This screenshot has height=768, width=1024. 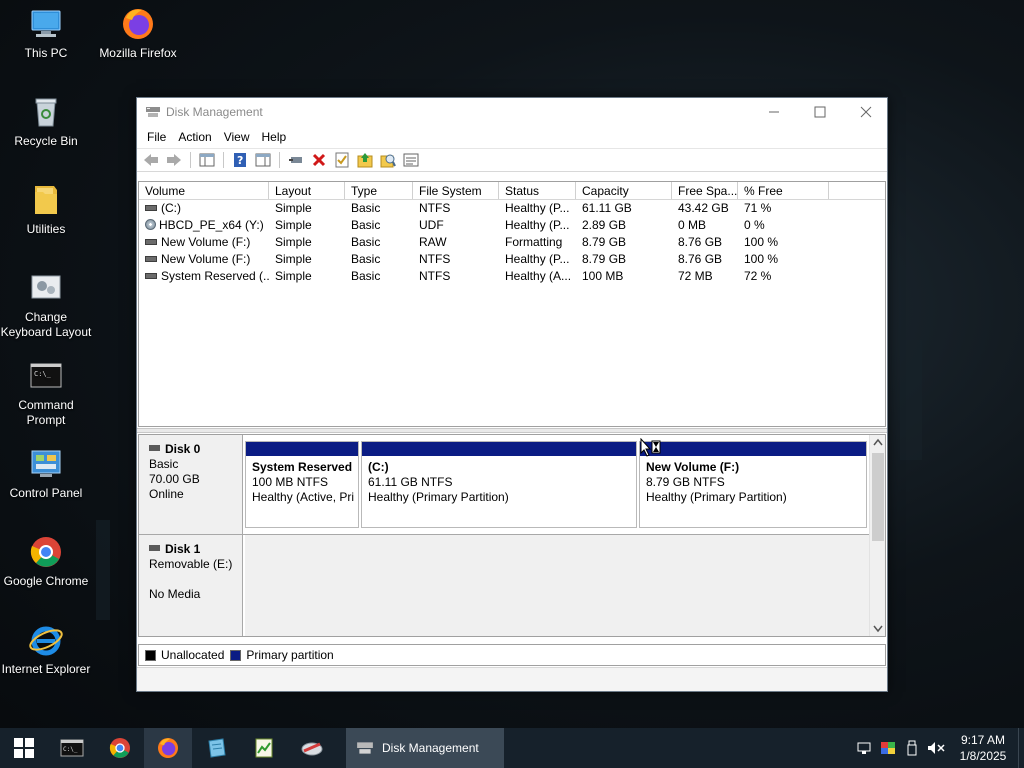 I want to click on delete-icon, so click(x=319, y=160).